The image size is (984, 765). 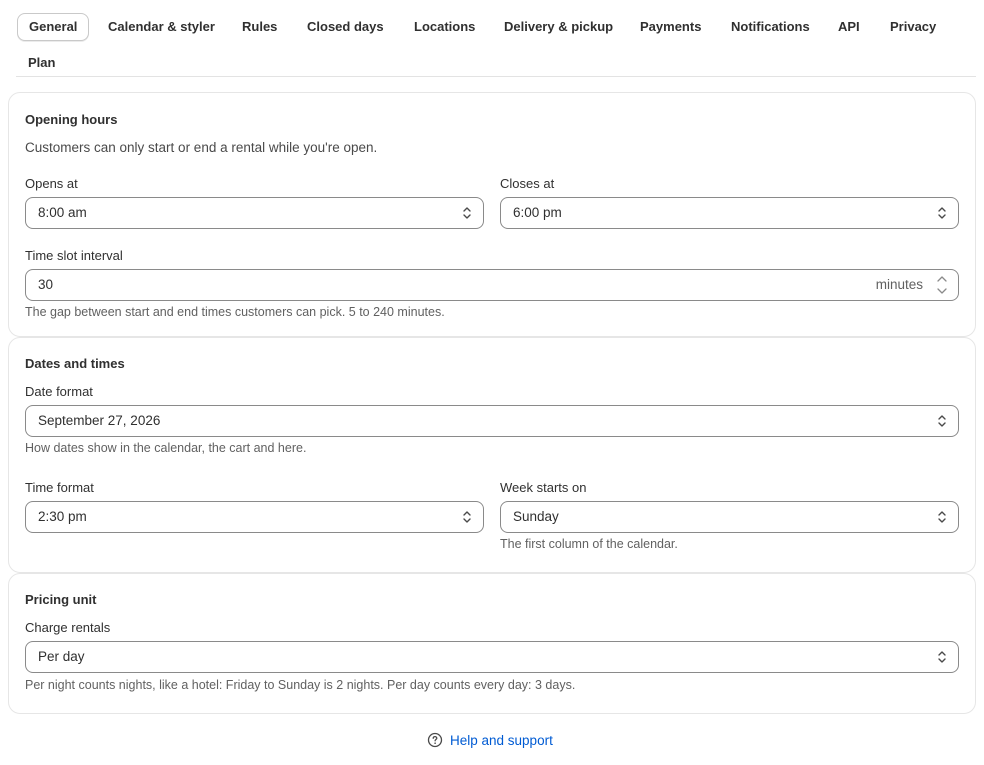 What do you see at coordinates (492, 421) in the screenshot?
I see `date-format-select: September 27, 2026` at bounding box center [492, 421].